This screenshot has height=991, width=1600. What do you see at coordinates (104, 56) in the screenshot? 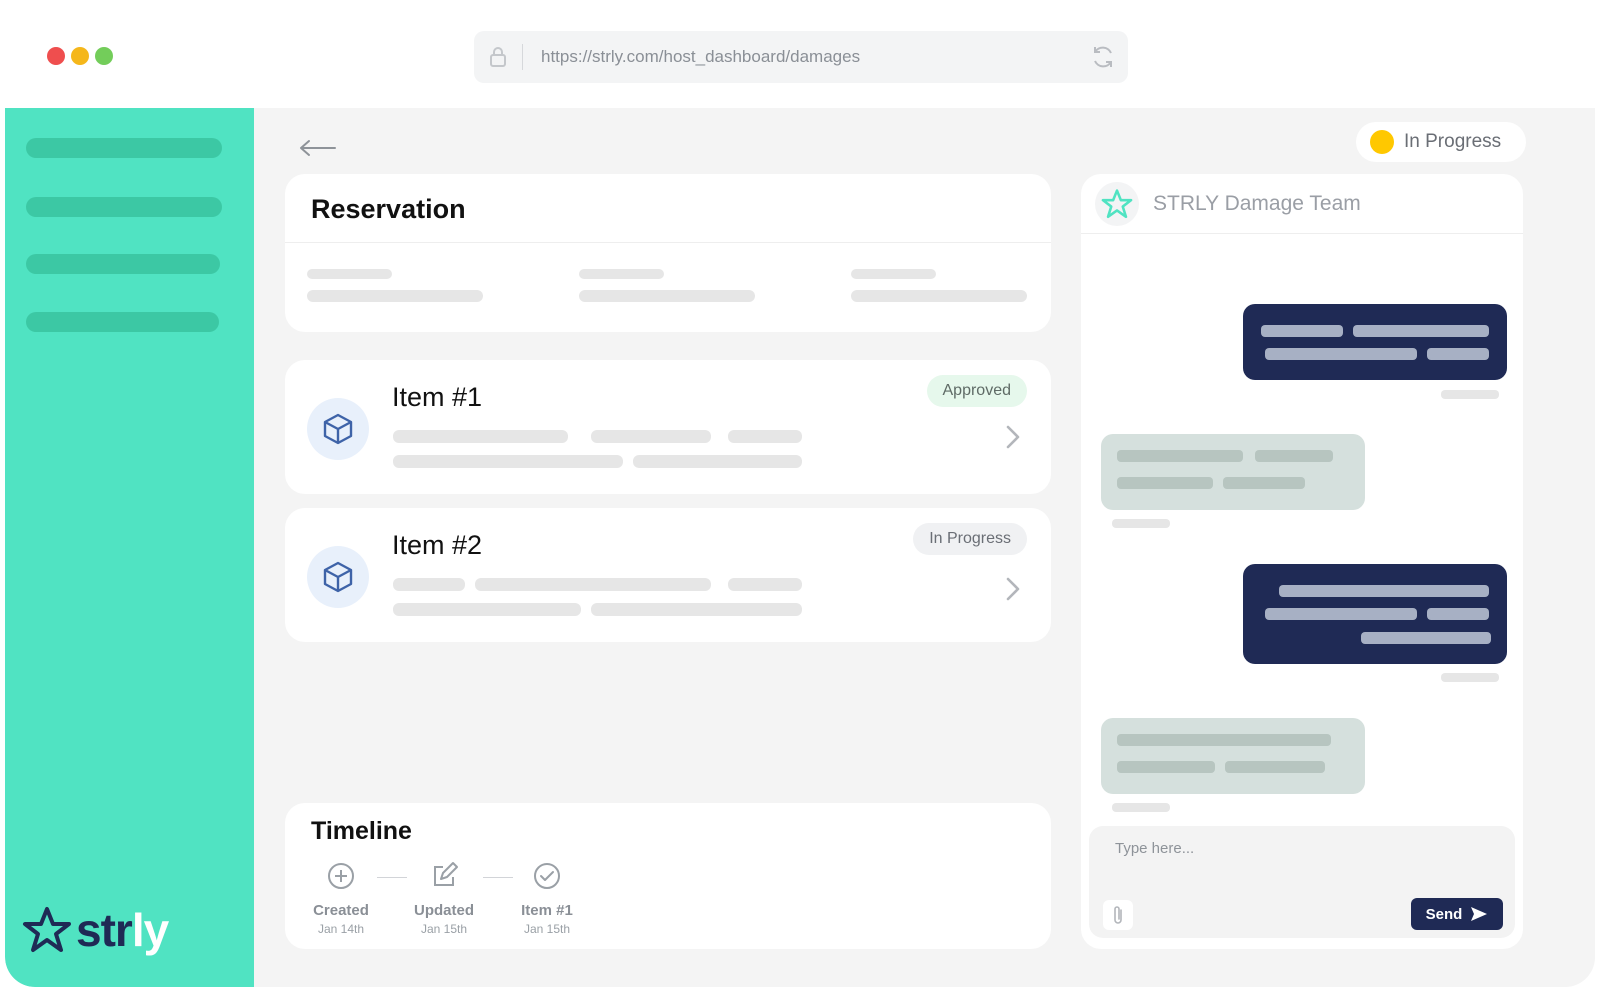
I see `maximize-window-dot` at bounding box center [104, 56].